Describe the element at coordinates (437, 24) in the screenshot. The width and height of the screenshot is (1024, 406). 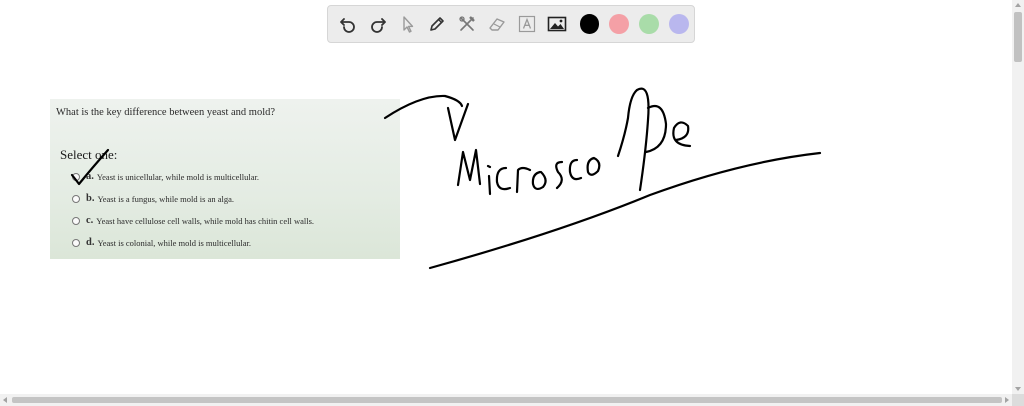
I see `pen-icon` at that location.